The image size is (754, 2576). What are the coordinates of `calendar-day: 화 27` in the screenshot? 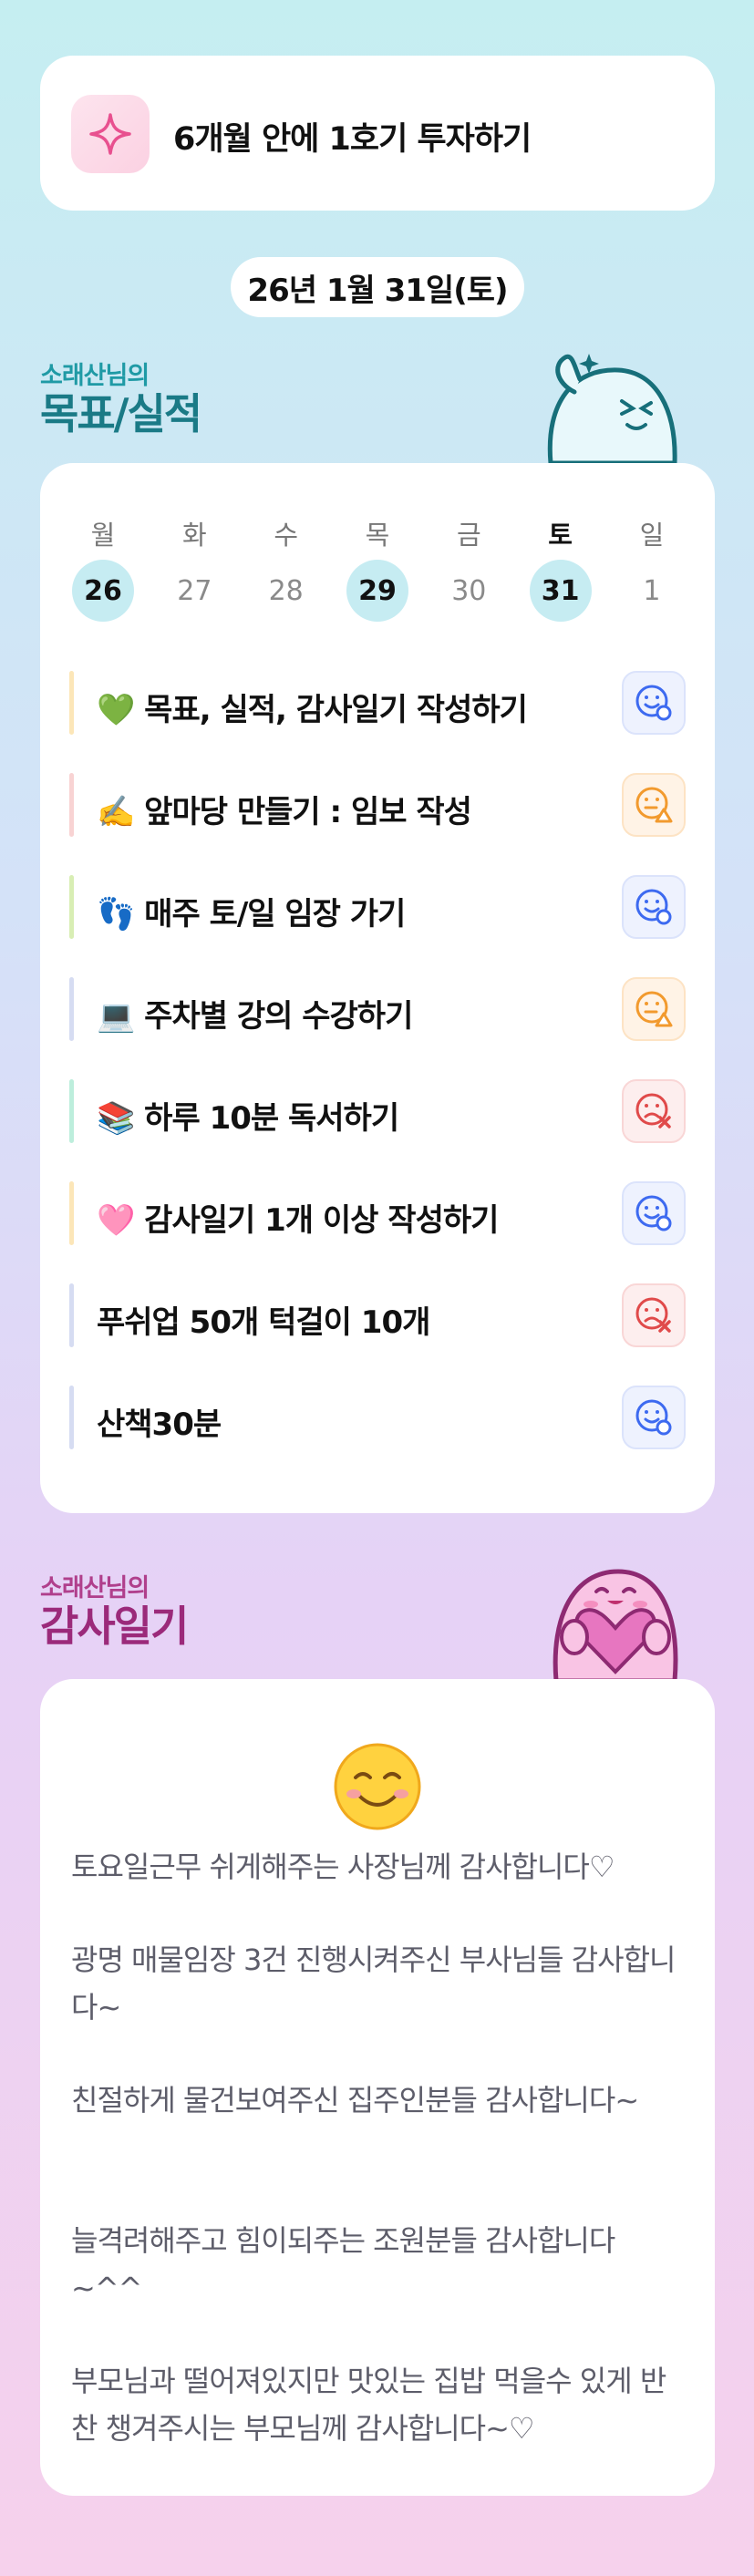 It's located at (194, 568).